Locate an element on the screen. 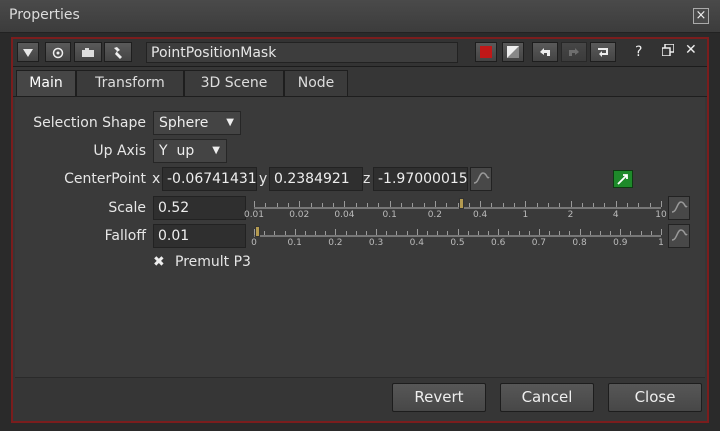  center-point-label: CenterPoint is located at coordinates (105, 179).